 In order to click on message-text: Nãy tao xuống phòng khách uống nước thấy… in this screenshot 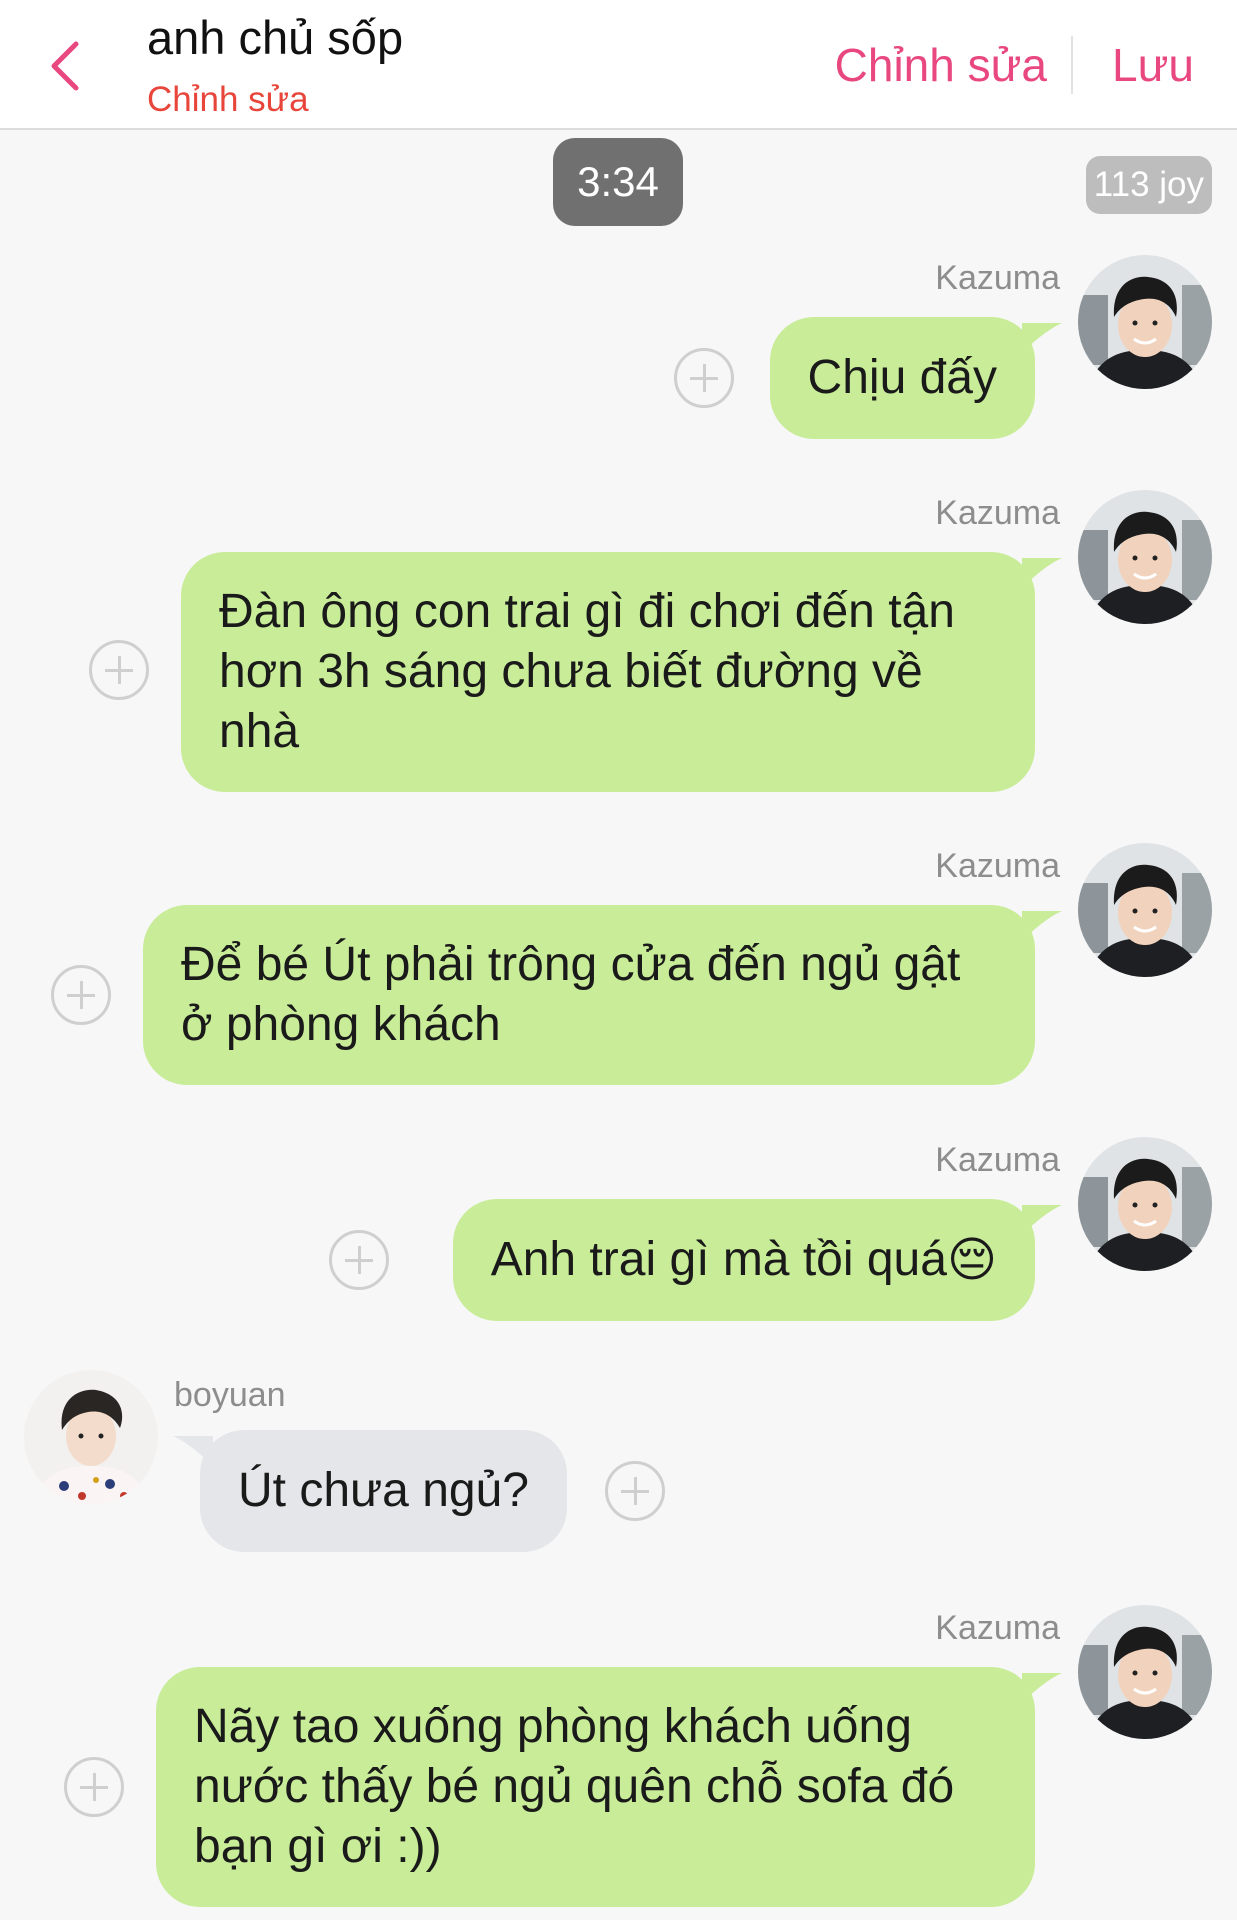, I will do `click(574, 1786)`.